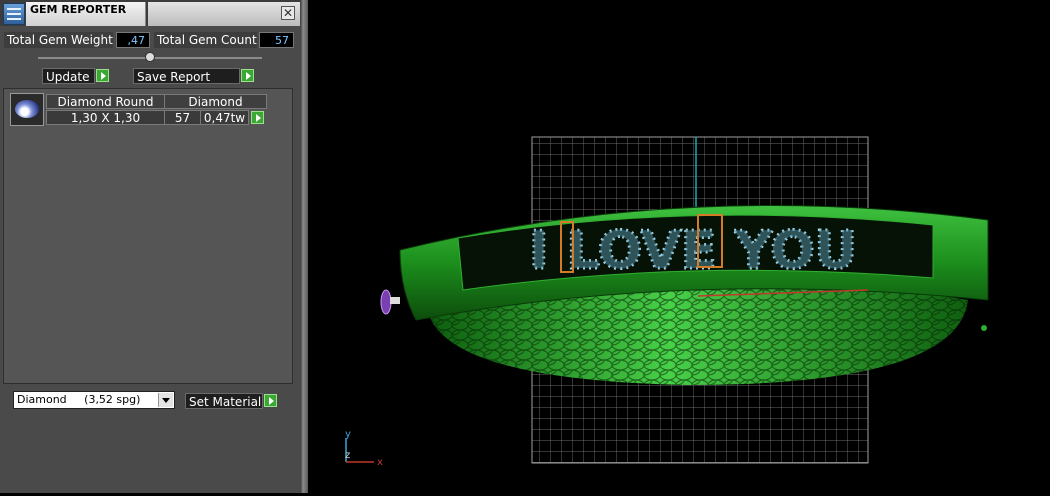  I want to click on material-select-value: Diamond (3,52 spg), so click(79, 399).